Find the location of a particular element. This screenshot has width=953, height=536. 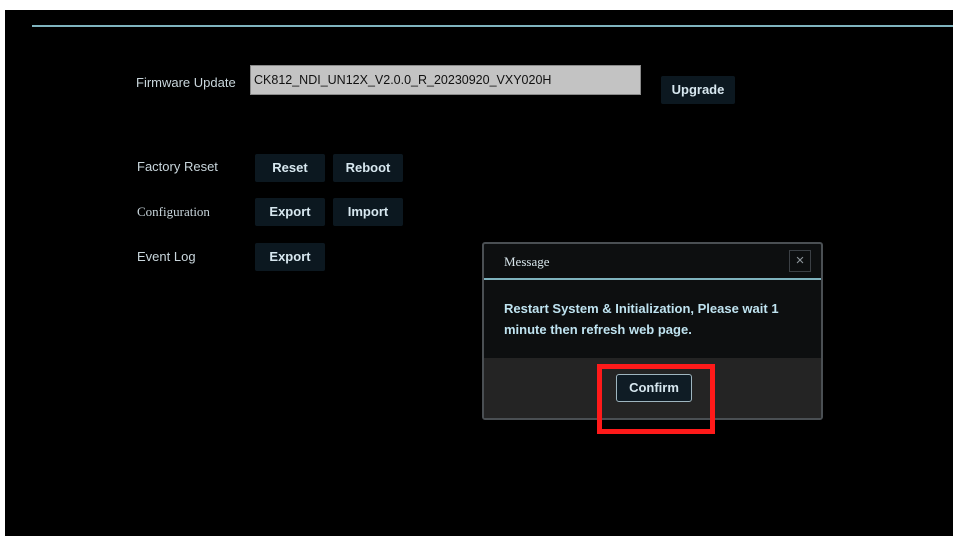

close-icon: × is located at coordinates (800, 261).